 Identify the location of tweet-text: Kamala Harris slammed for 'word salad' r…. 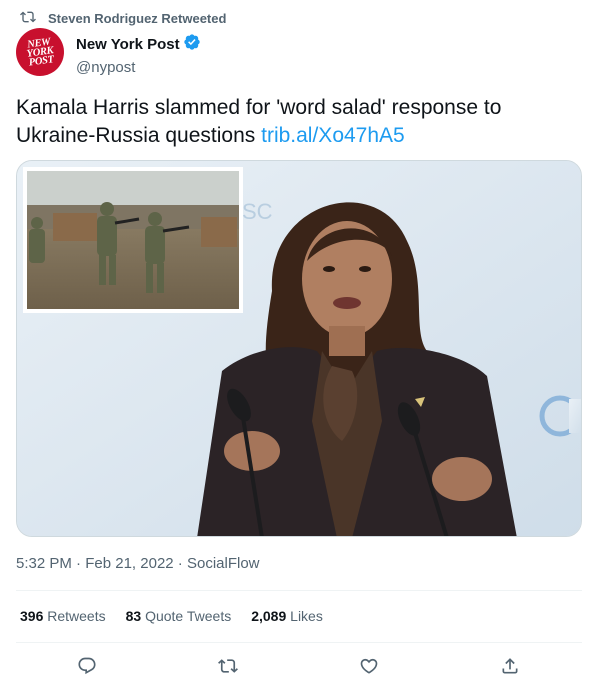
(299, 122).